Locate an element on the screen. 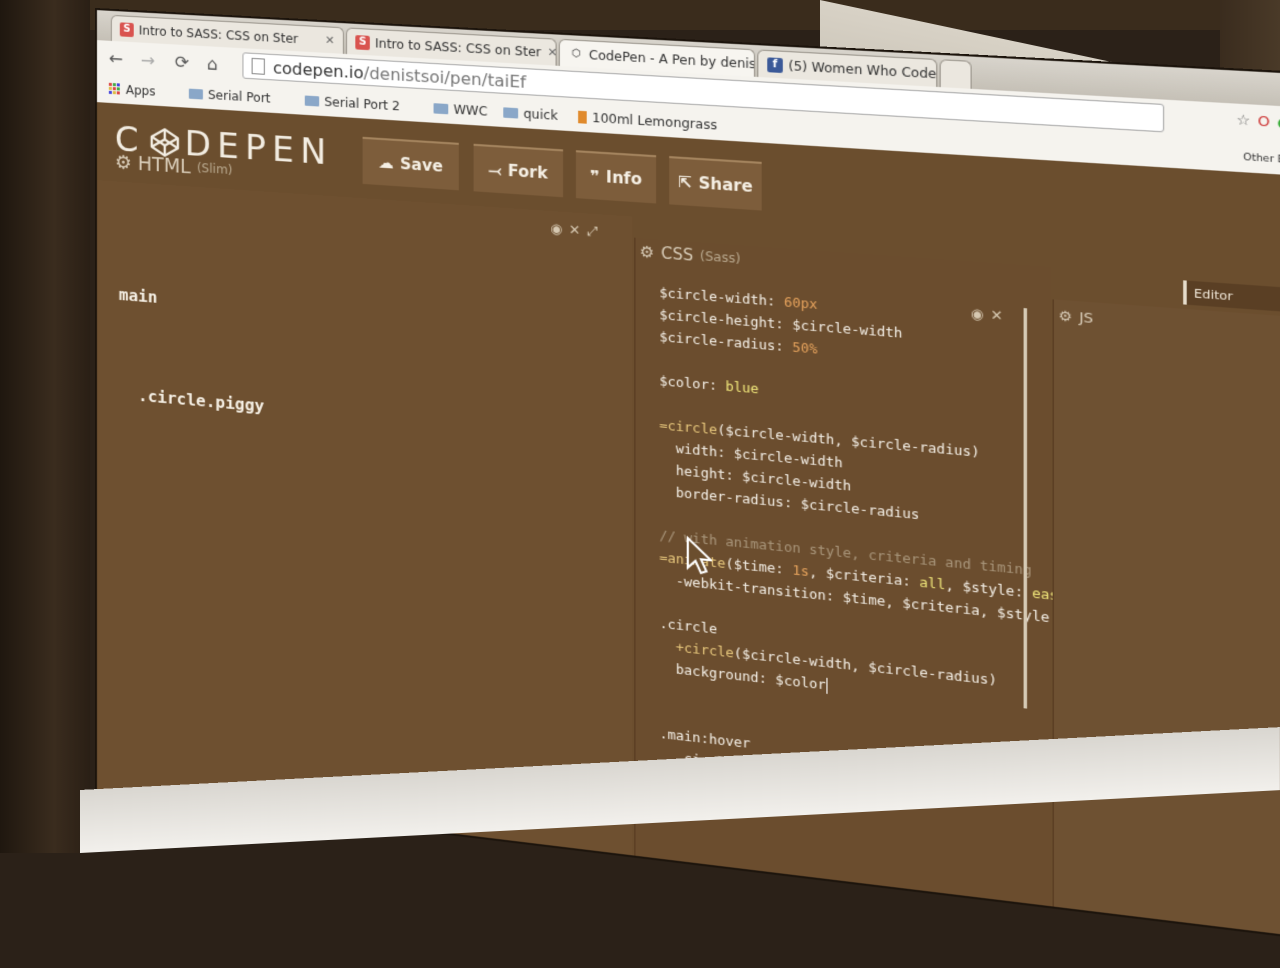 The image size is (1280, 968). tab-label: (5) Women Who Code HK is located at coordinates (862, 70).